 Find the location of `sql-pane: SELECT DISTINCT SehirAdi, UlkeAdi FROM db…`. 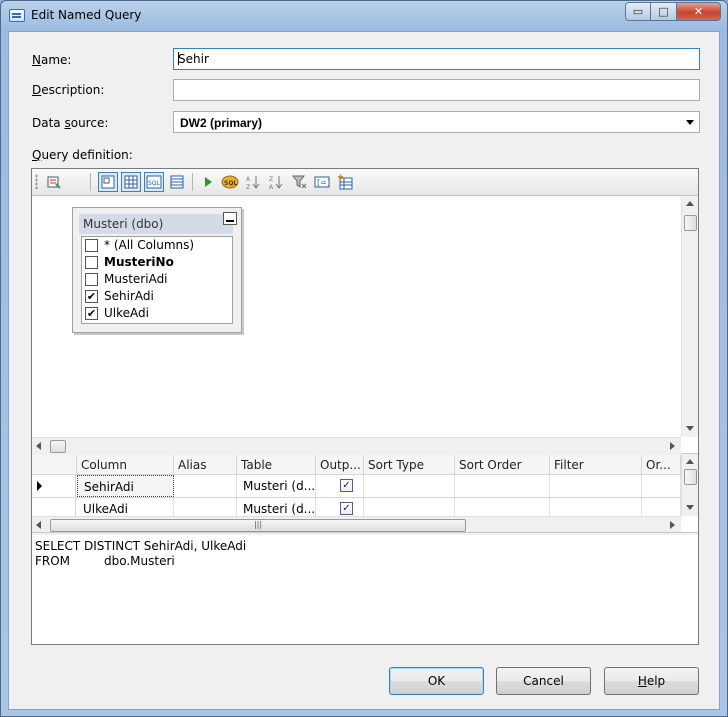

sql-pane: SELECT DISTINCT SehirAdi, UlkeAdi FROM db… is located at coordinates (365, 589).